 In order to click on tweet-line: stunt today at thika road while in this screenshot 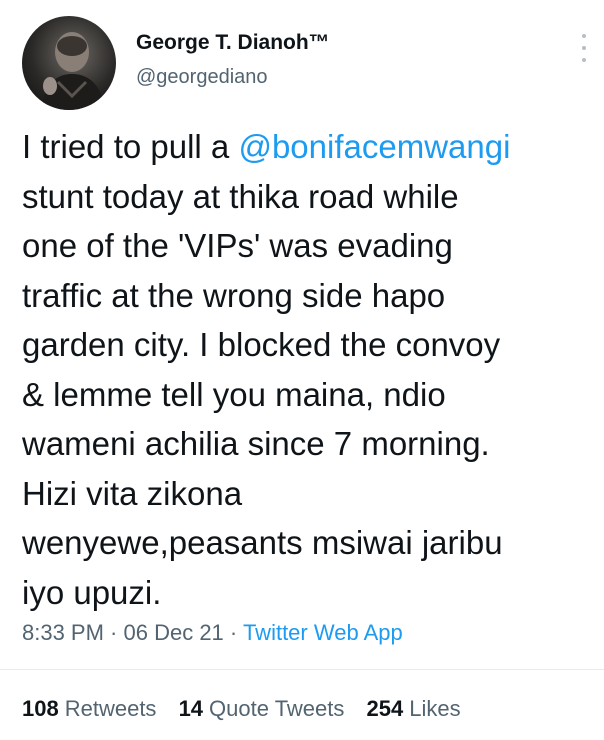, I will do `click(240, 196)`.